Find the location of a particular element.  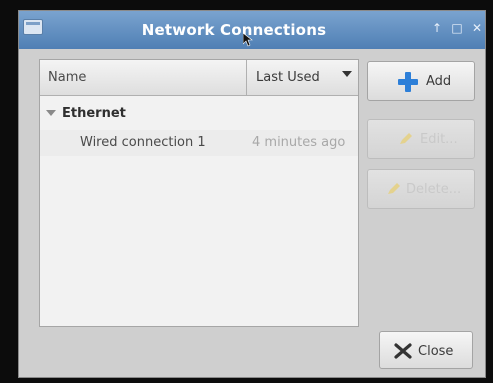

column-header-last-used: Last Used is located at coordinates (303, 77).